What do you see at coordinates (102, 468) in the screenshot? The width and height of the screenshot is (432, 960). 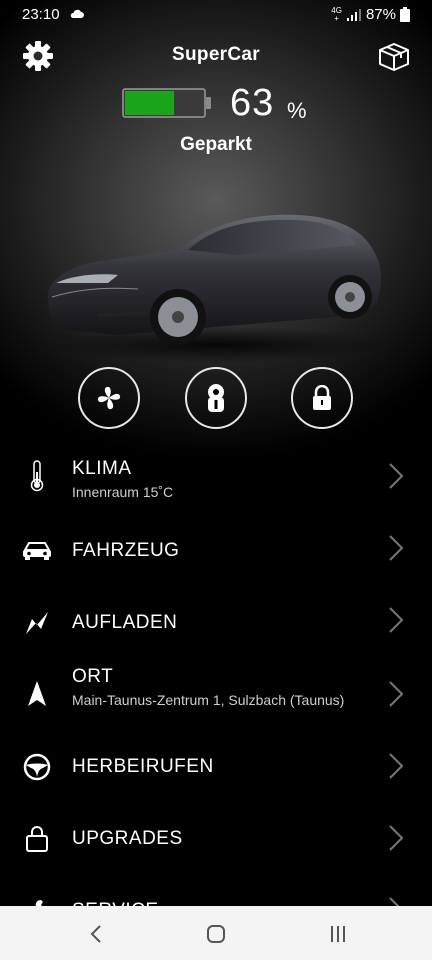 I see `menu-title-klima: KLIMA` at bounding box center [102, 468].